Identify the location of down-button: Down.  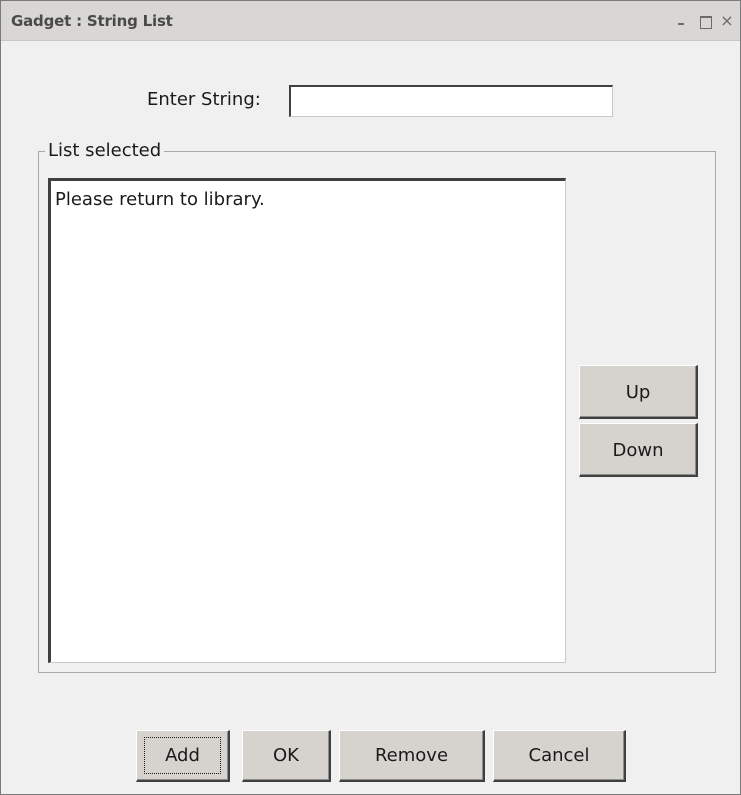
(638, 450).